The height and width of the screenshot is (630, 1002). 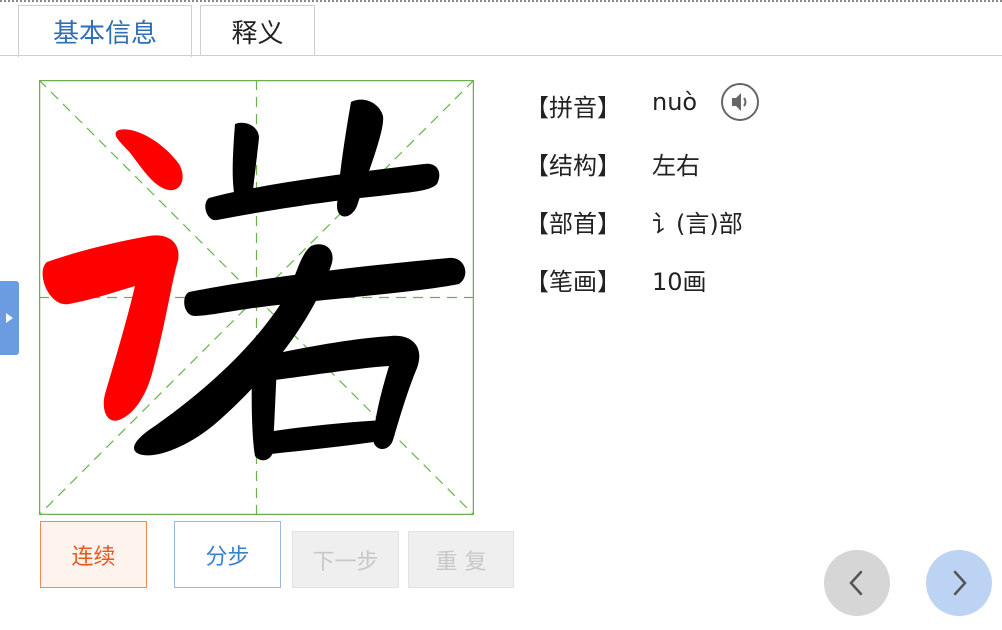 I want to click on strokes-label: 【笔画】, so click(x=573, y=282).